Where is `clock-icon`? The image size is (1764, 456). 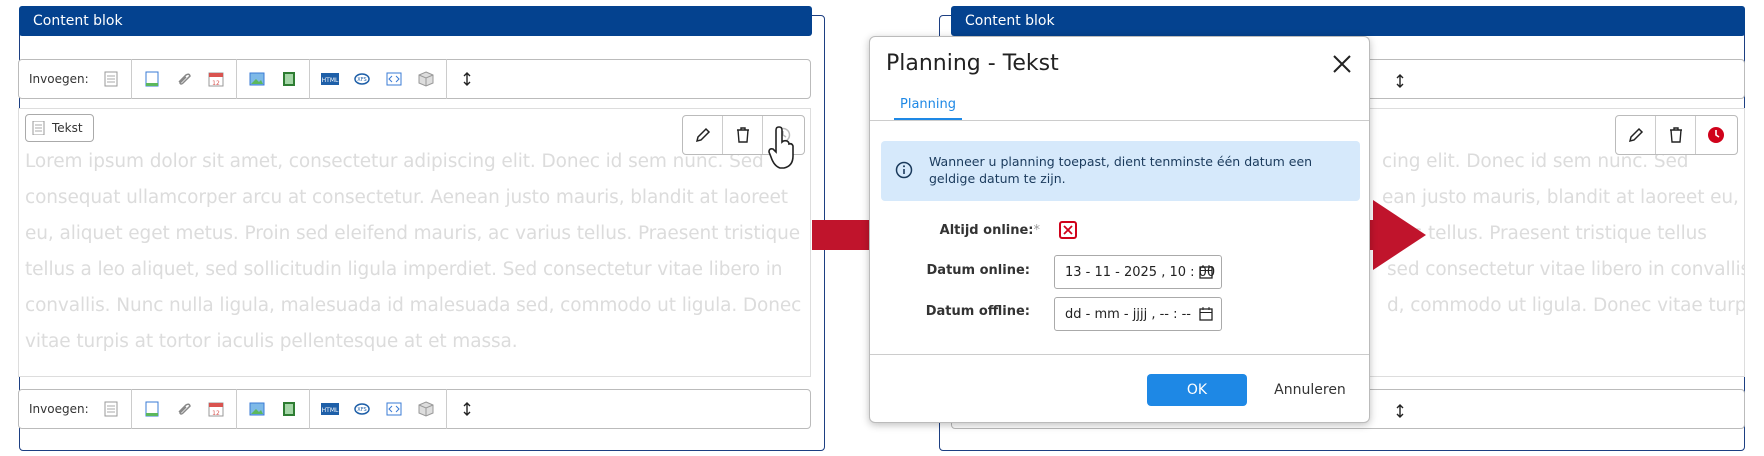 clock-icon is located at coordinates (1716, 135).